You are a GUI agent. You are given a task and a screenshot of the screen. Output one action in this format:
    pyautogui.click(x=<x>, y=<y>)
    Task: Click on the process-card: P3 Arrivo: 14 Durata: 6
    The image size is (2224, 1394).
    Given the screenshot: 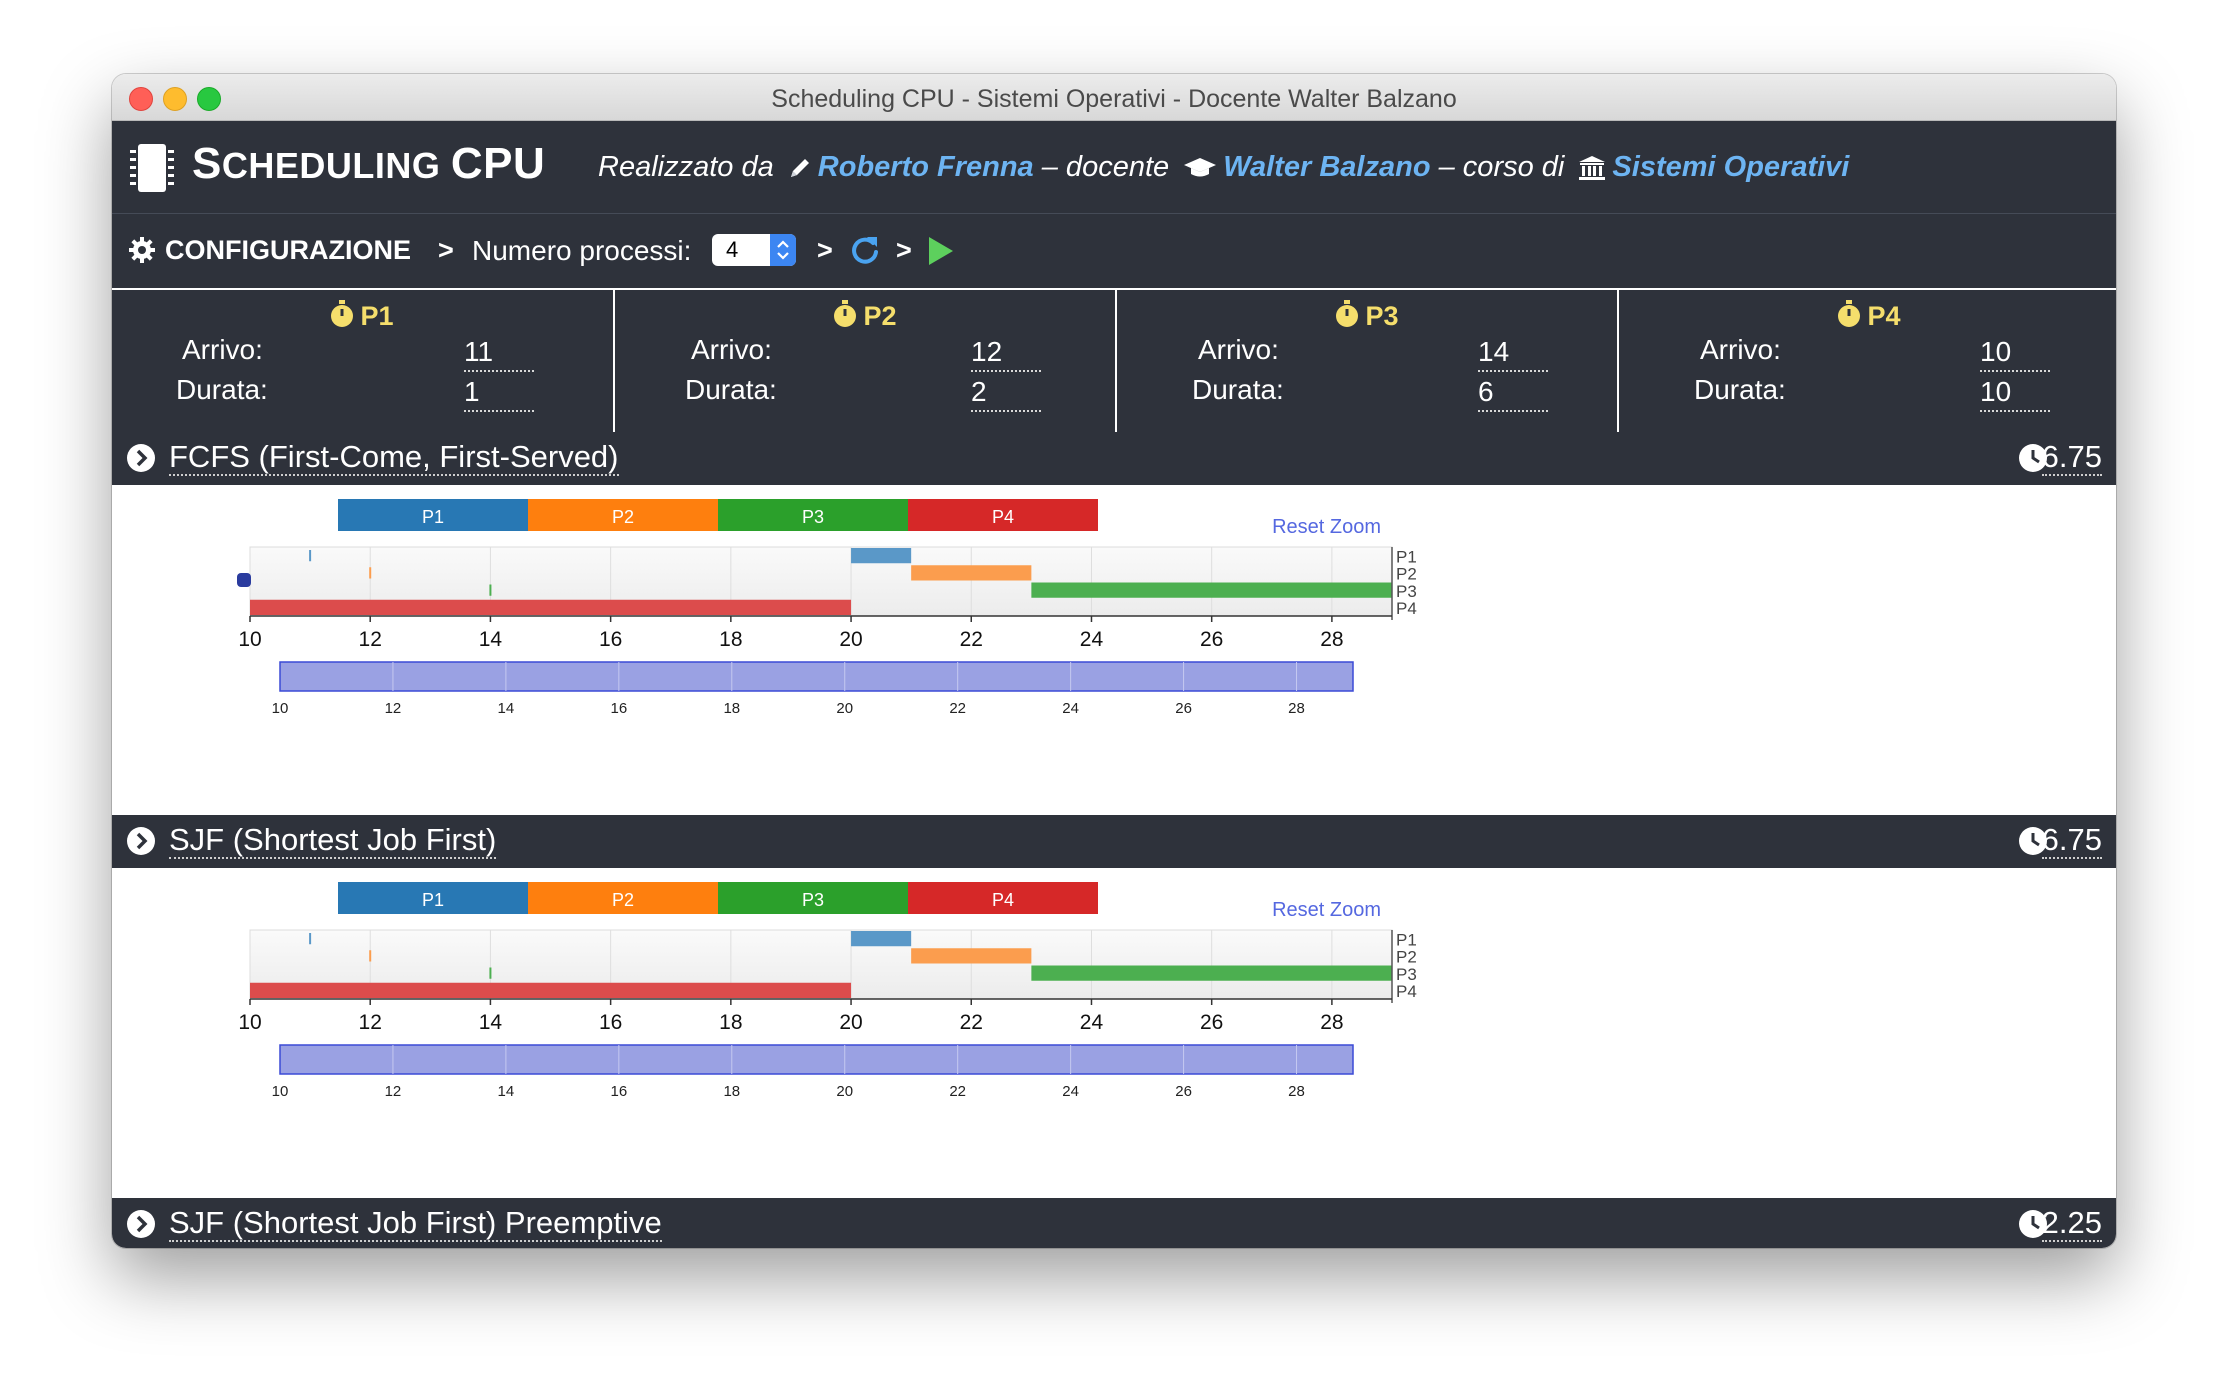 What is the action you would take?
    pyautogui.click(x=1366, y=361)
    